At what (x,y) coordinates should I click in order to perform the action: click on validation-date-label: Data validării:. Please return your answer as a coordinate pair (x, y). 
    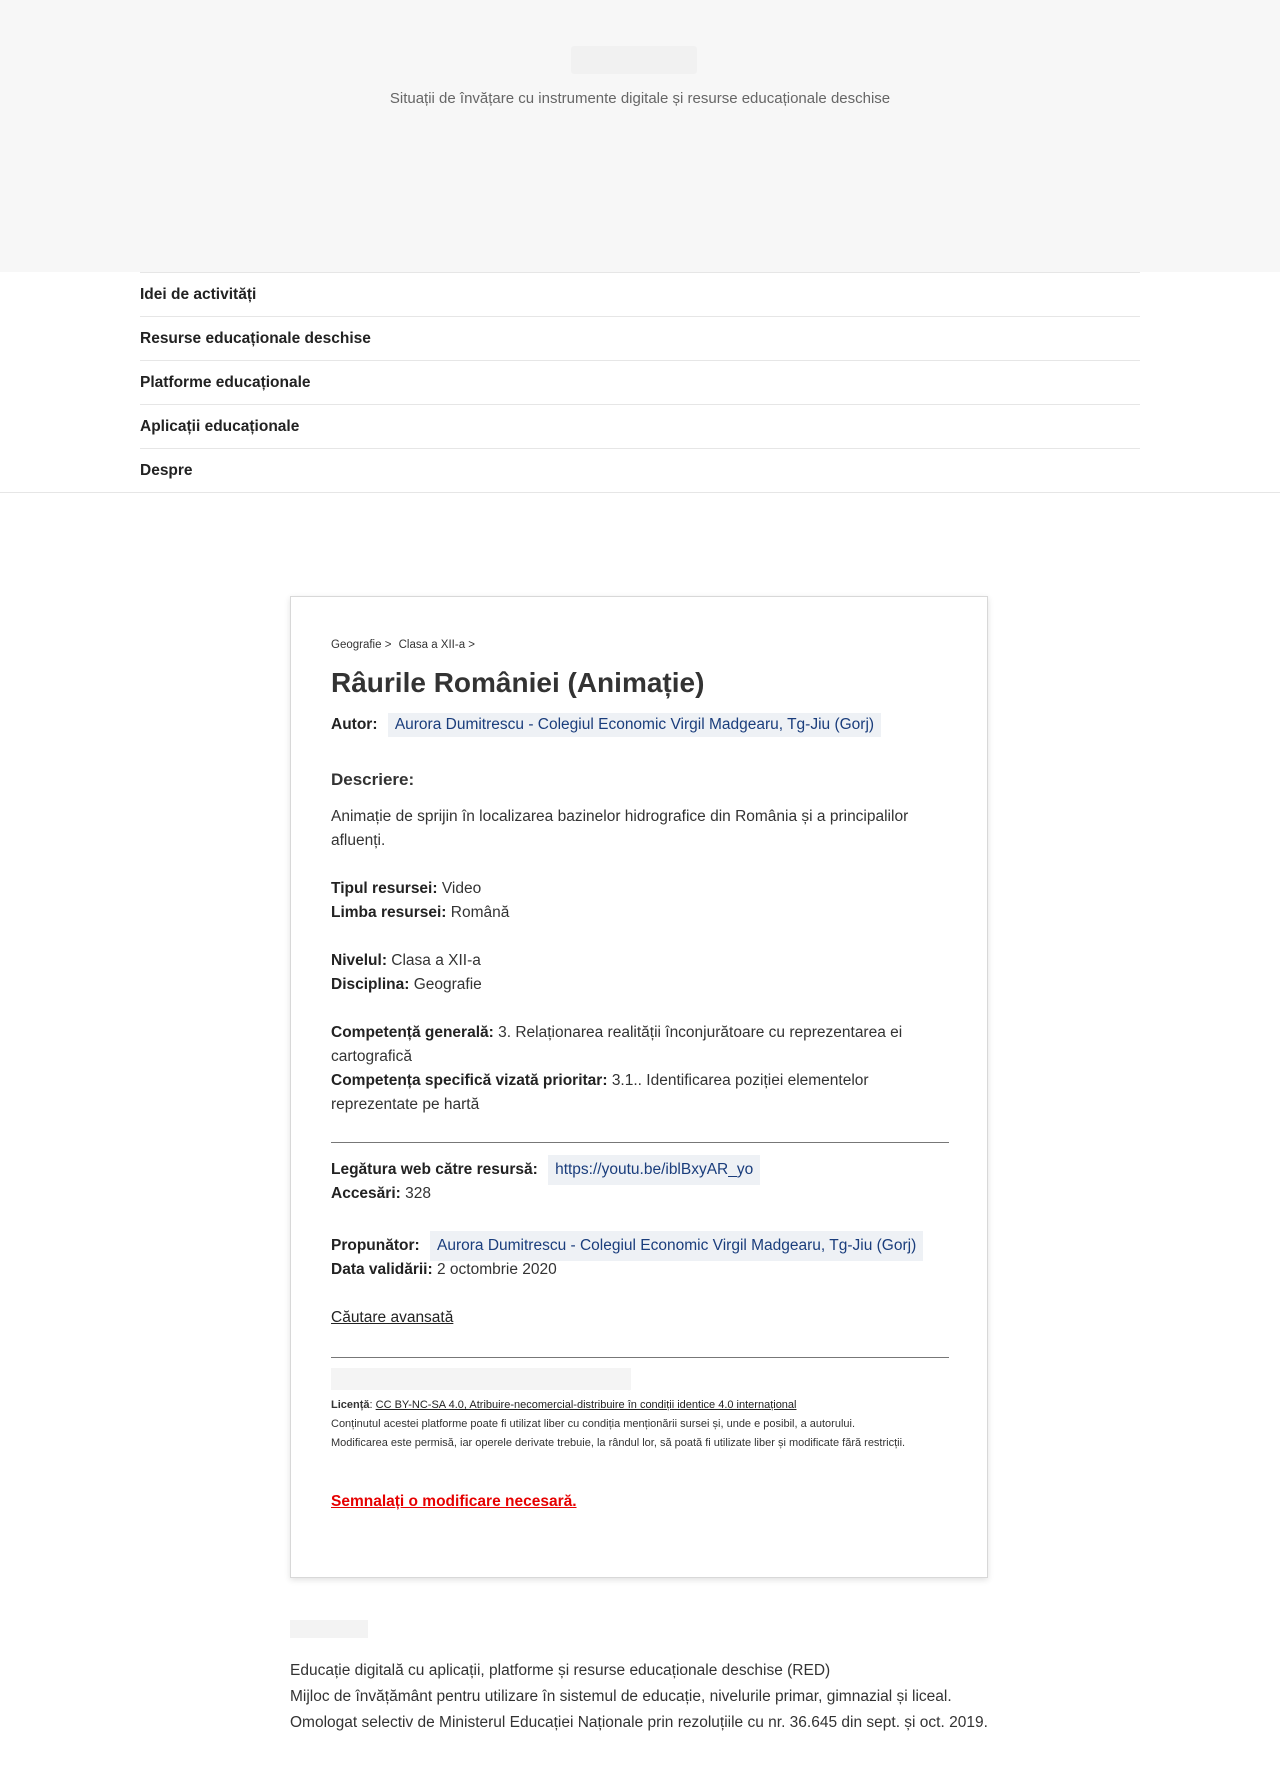
    Looking at the image, I should click on (382, 1269).